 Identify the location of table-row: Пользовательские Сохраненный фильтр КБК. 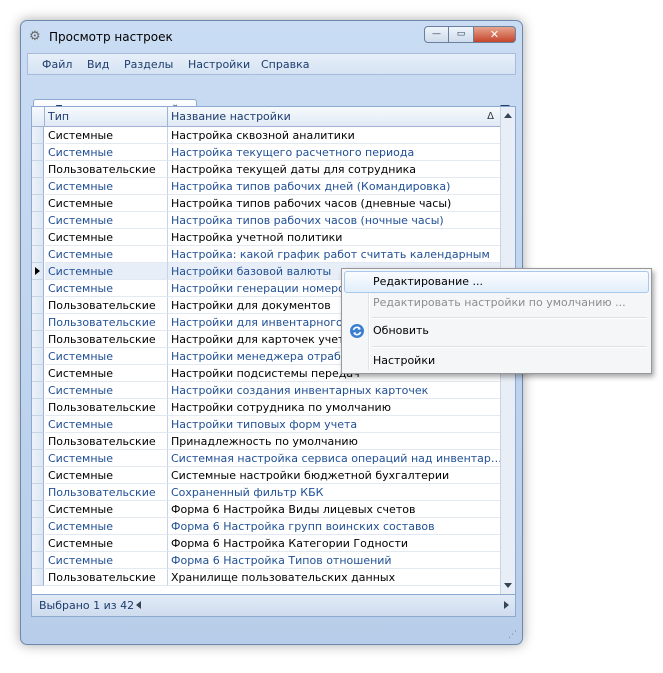
(267, 492).